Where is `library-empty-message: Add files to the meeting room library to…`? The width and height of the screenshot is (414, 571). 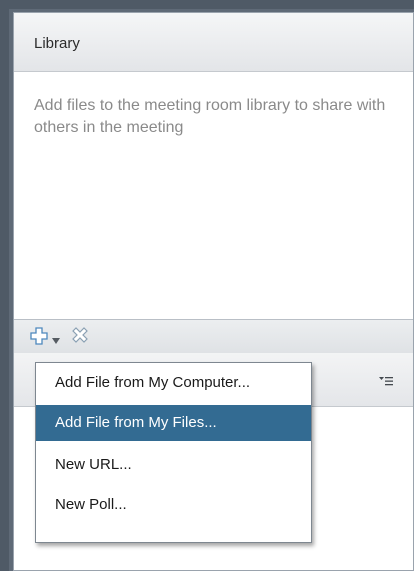
library-empty-message: Add files to the meeting room library to… is located at coordinates (210, 116).